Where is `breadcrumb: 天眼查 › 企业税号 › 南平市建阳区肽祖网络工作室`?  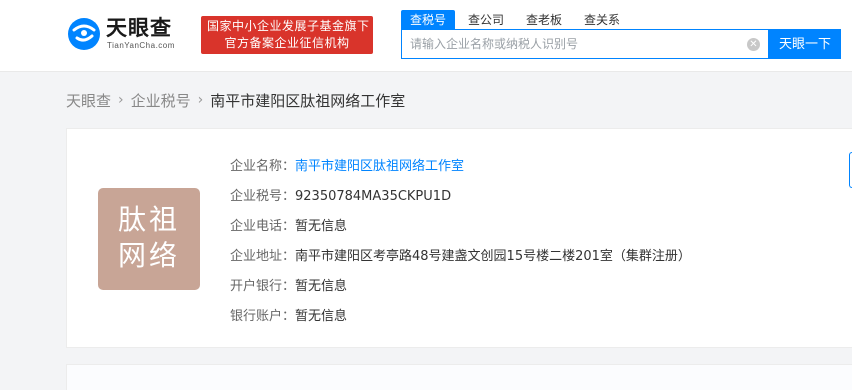
breadcrumb: 天眼查 › 企业税号 › 南平市建阳区肽祖网络工作室 is located at coordinates (235, 100).